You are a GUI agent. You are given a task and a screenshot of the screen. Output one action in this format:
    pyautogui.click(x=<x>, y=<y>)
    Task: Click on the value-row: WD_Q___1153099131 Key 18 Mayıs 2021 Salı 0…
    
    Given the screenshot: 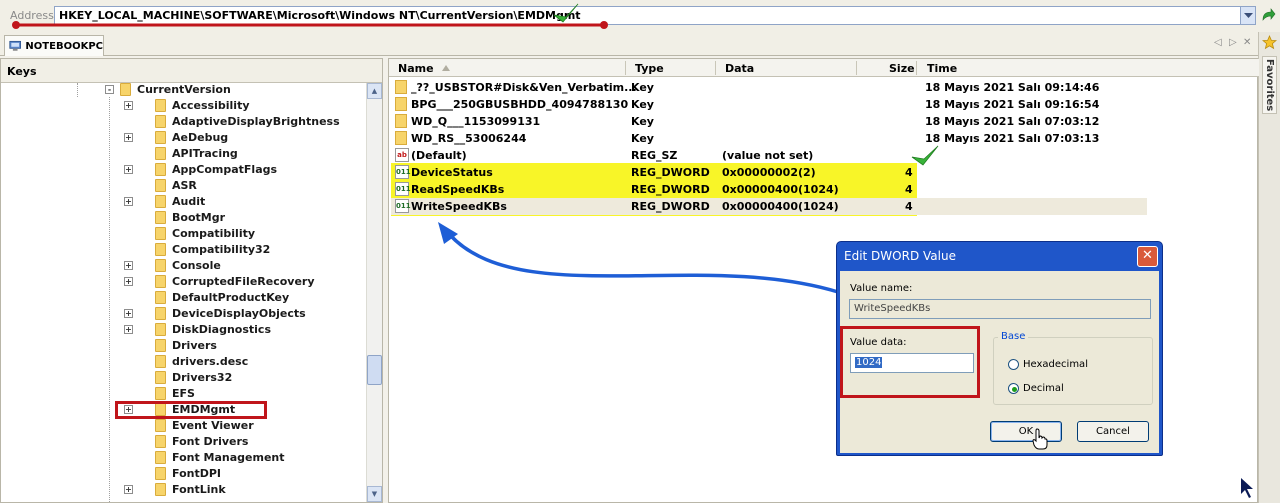 What is the action you would take?
    pyautogui.click(x=824, y=121)
    